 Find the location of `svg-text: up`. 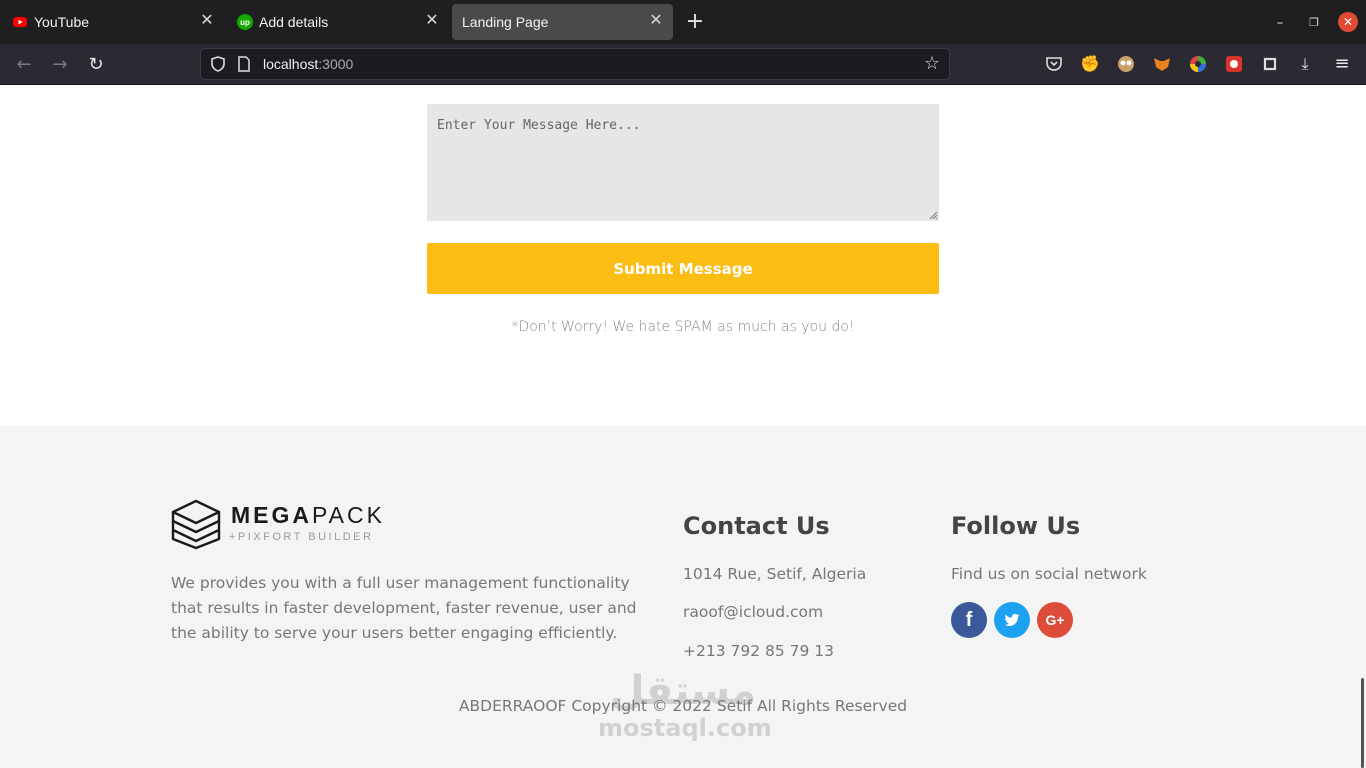

svg-text: up is located at coordinates (245, 22).